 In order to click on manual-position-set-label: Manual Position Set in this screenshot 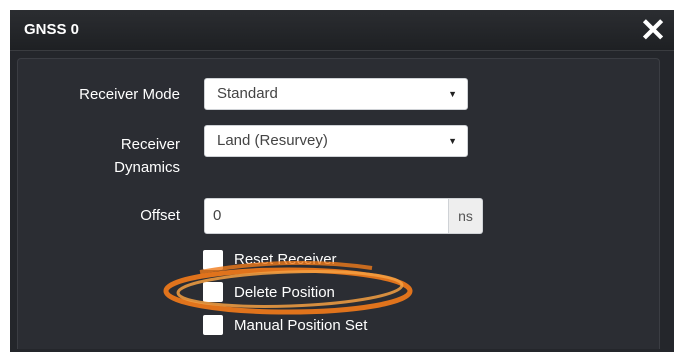, I will do `click(301, 325)`.